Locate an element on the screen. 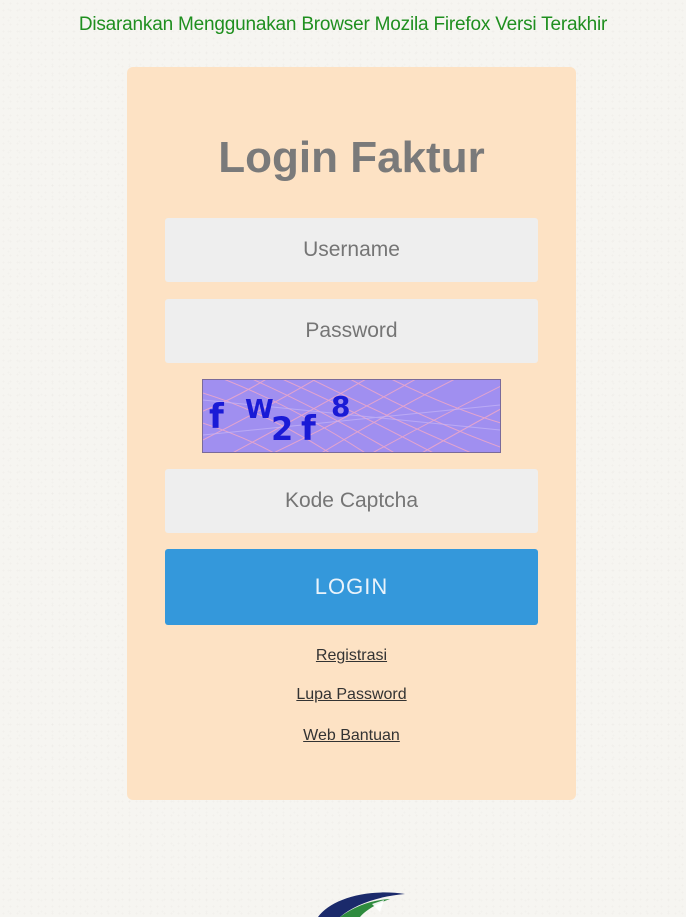  captcha-input is located at coordinates (351, 501).